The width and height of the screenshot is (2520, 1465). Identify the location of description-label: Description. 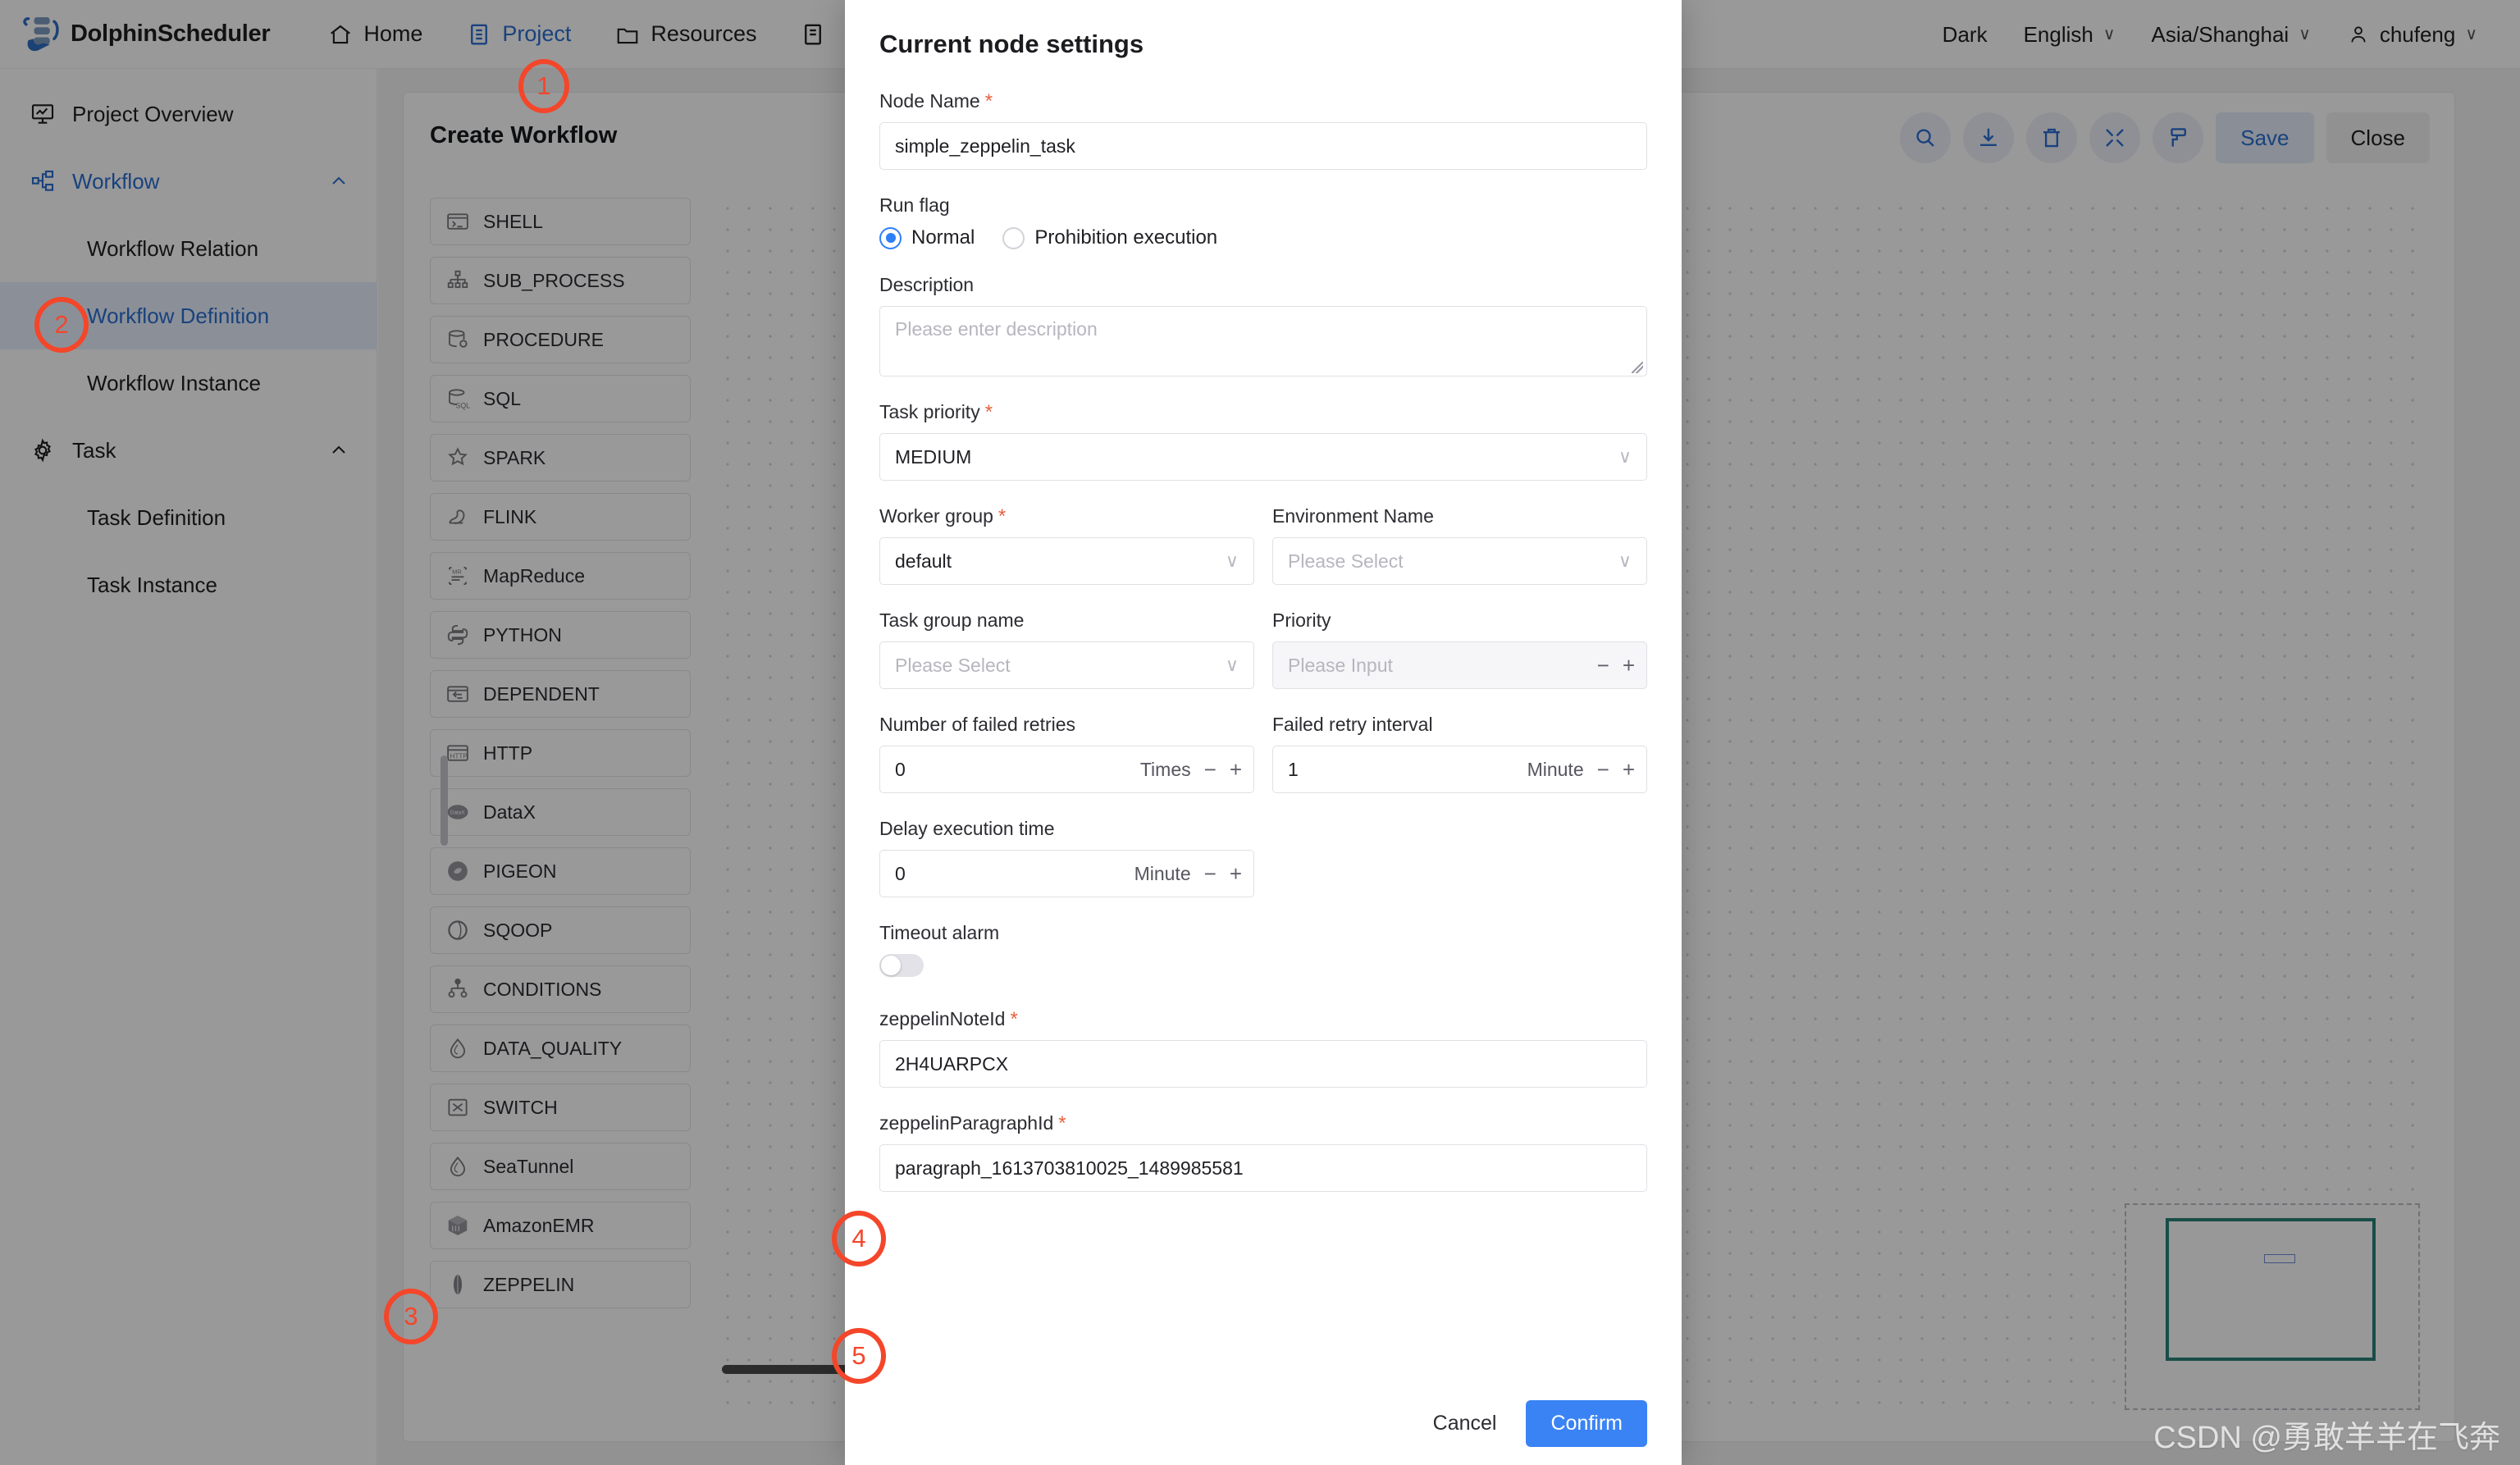
(927, 284).